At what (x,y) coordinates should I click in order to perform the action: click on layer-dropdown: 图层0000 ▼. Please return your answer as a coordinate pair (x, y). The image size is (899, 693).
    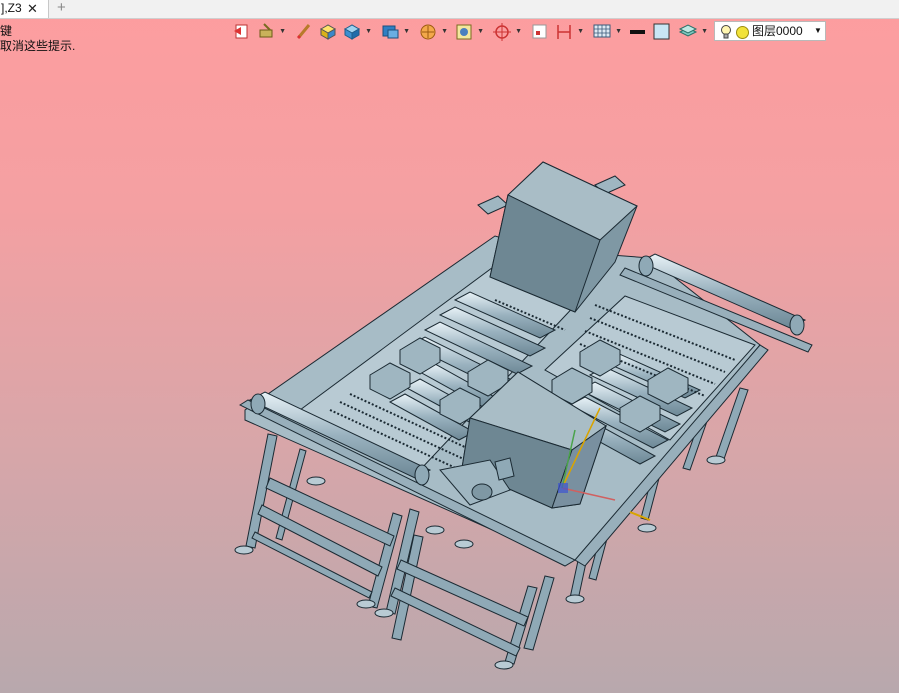
    Looking at the image, I should click on (770, 31).